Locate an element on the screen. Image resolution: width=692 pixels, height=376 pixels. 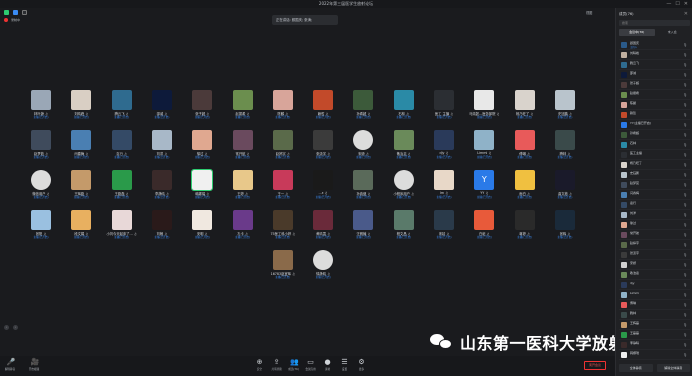
participant-tile: 常开航 ♫ 主播(已开启) is located at coordinates (243, 144).